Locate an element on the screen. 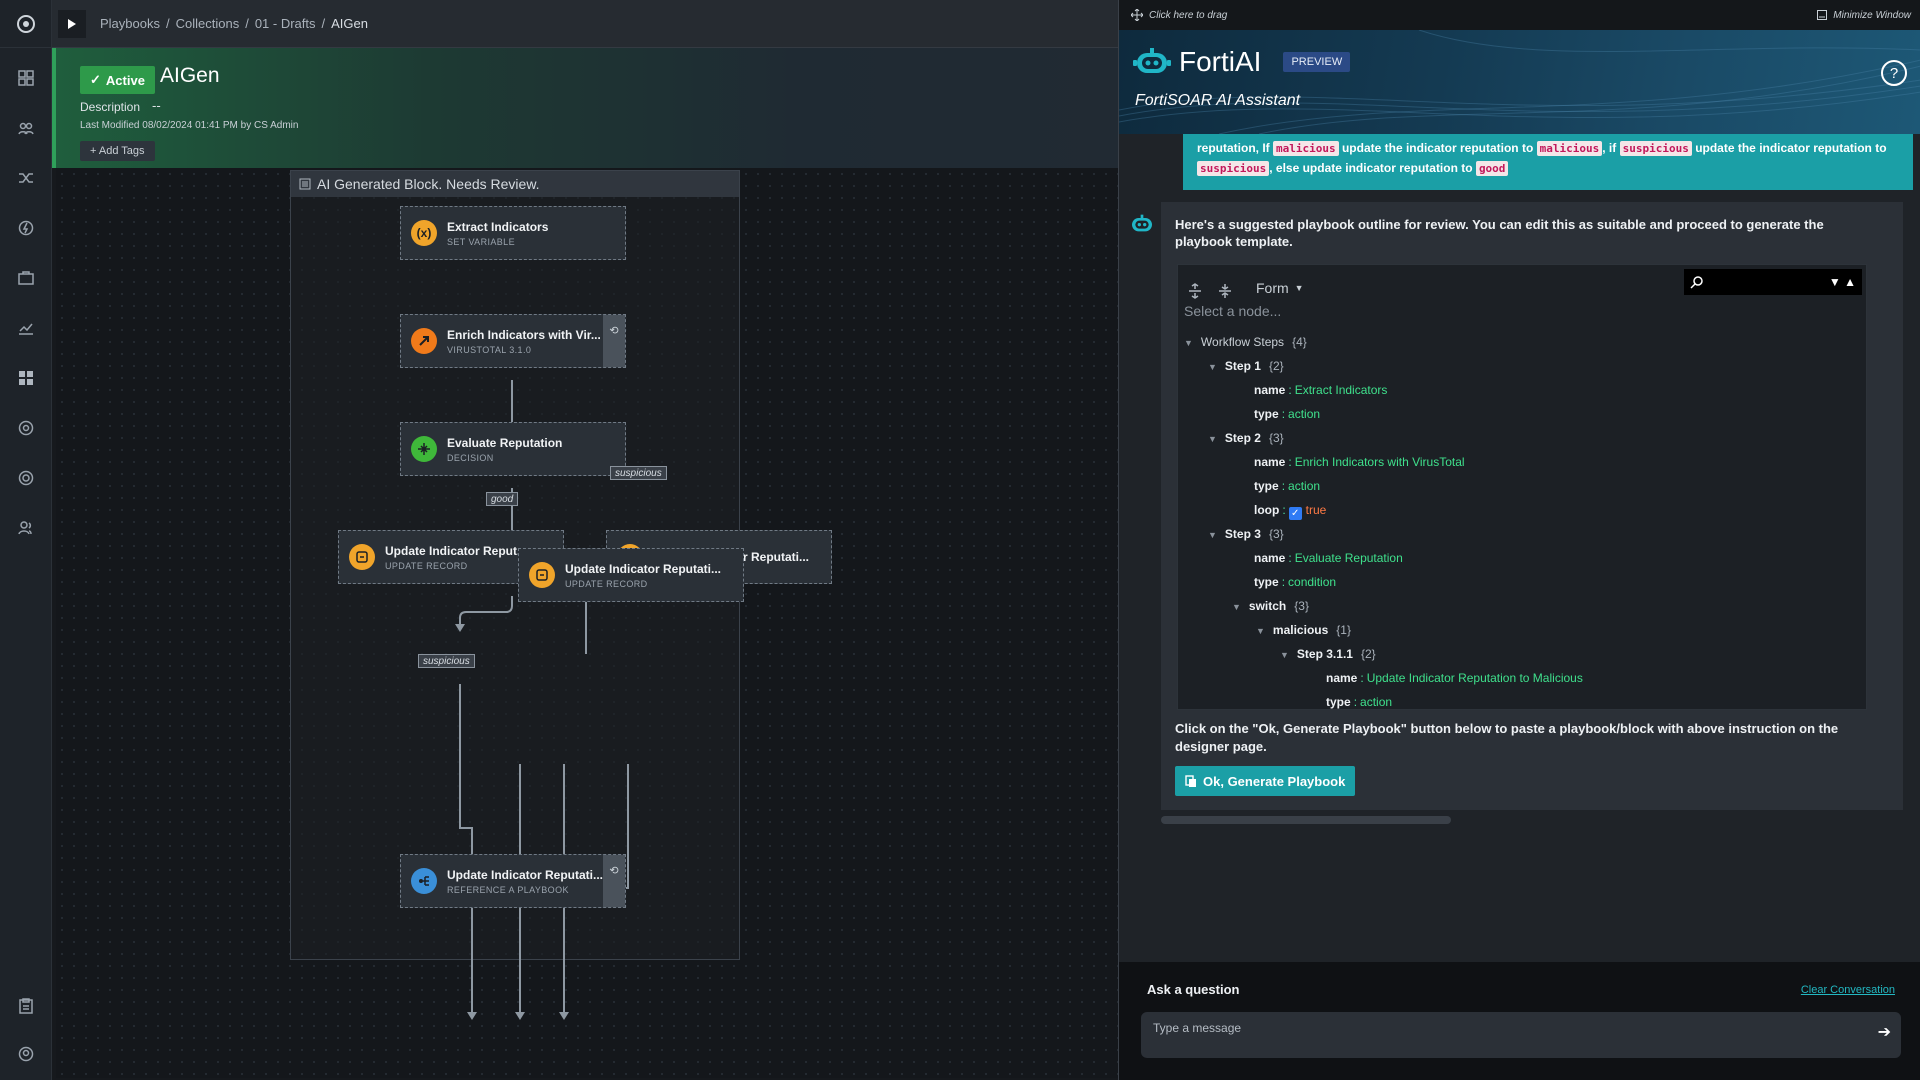  users-icon is located at coordinates (26, 528).